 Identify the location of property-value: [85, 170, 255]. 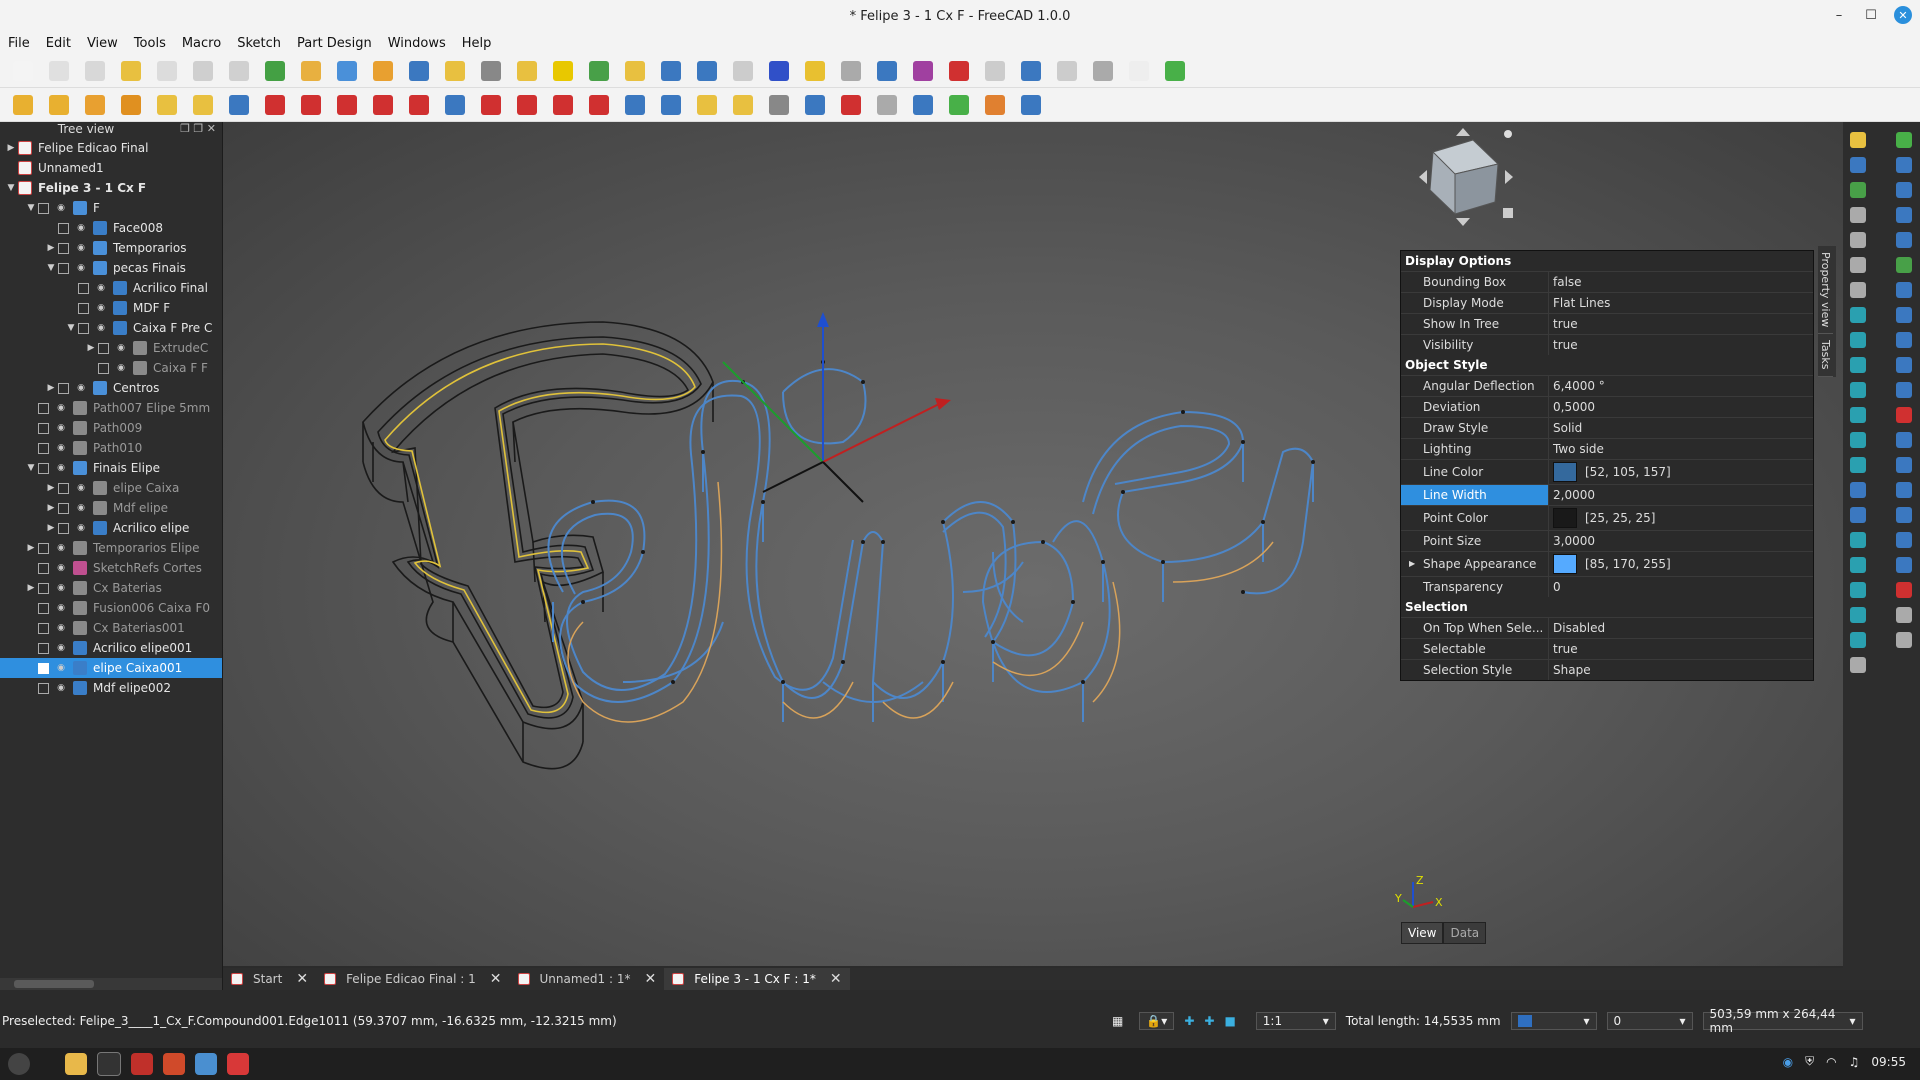
(1681, 564).